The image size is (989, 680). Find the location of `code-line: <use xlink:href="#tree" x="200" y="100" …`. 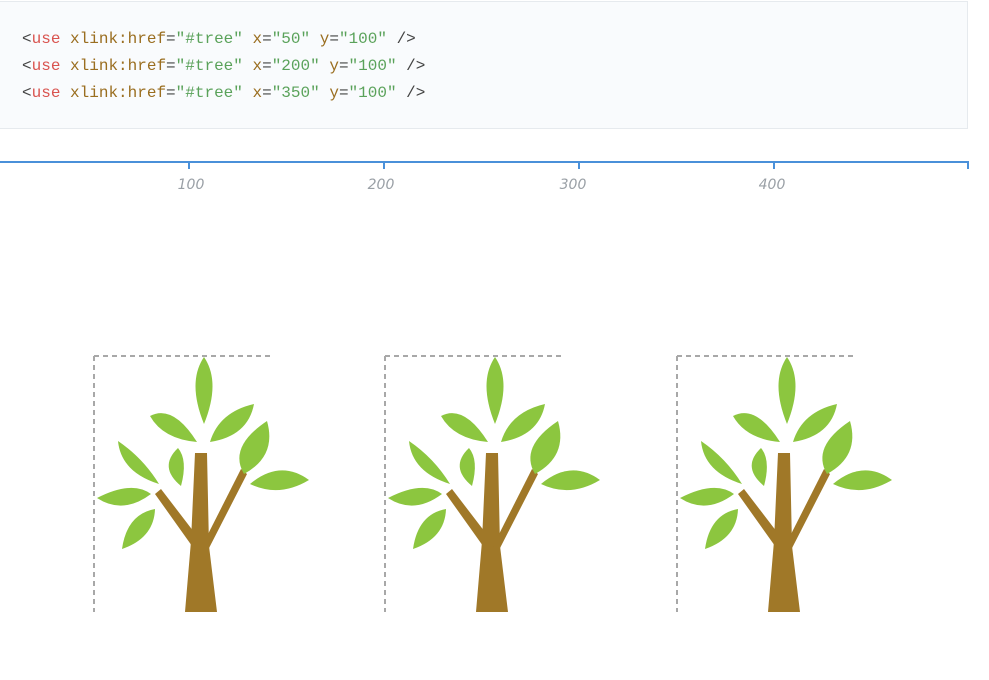

code-line: <use xlink:href="#tree" x="200" y="100" … is located at coordinates (223, 66).